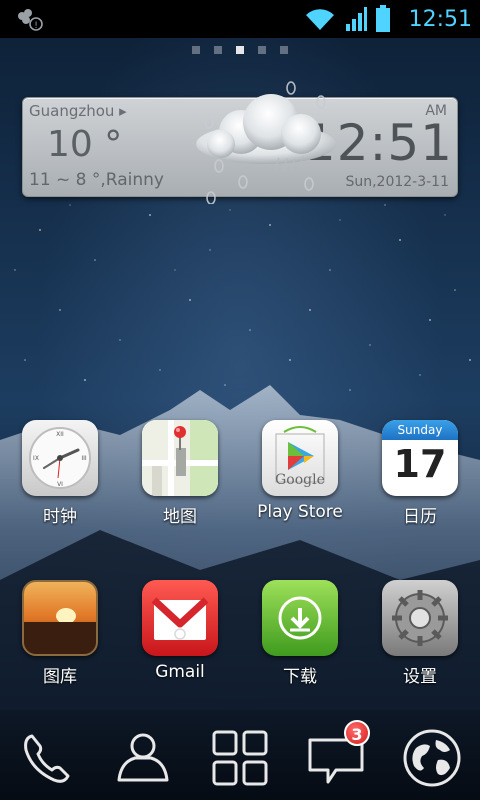 The width and height of the screenshot is (480, 800). What do you see at coordinates (85, 144) in the screenshot?
I see `weather-temperature: 10 °` at bounding box center [85, 144].